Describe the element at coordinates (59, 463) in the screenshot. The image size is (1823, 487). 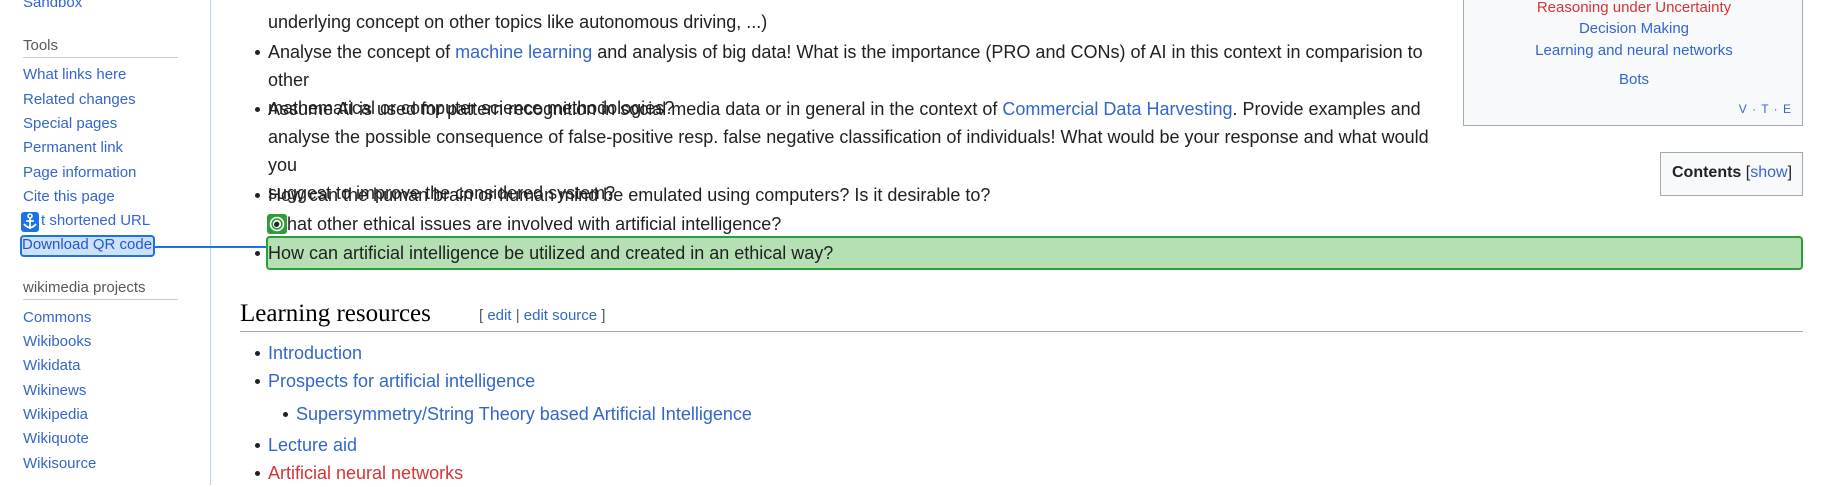
I see `sidebar-link-wikisource: Wikisource` at that location.